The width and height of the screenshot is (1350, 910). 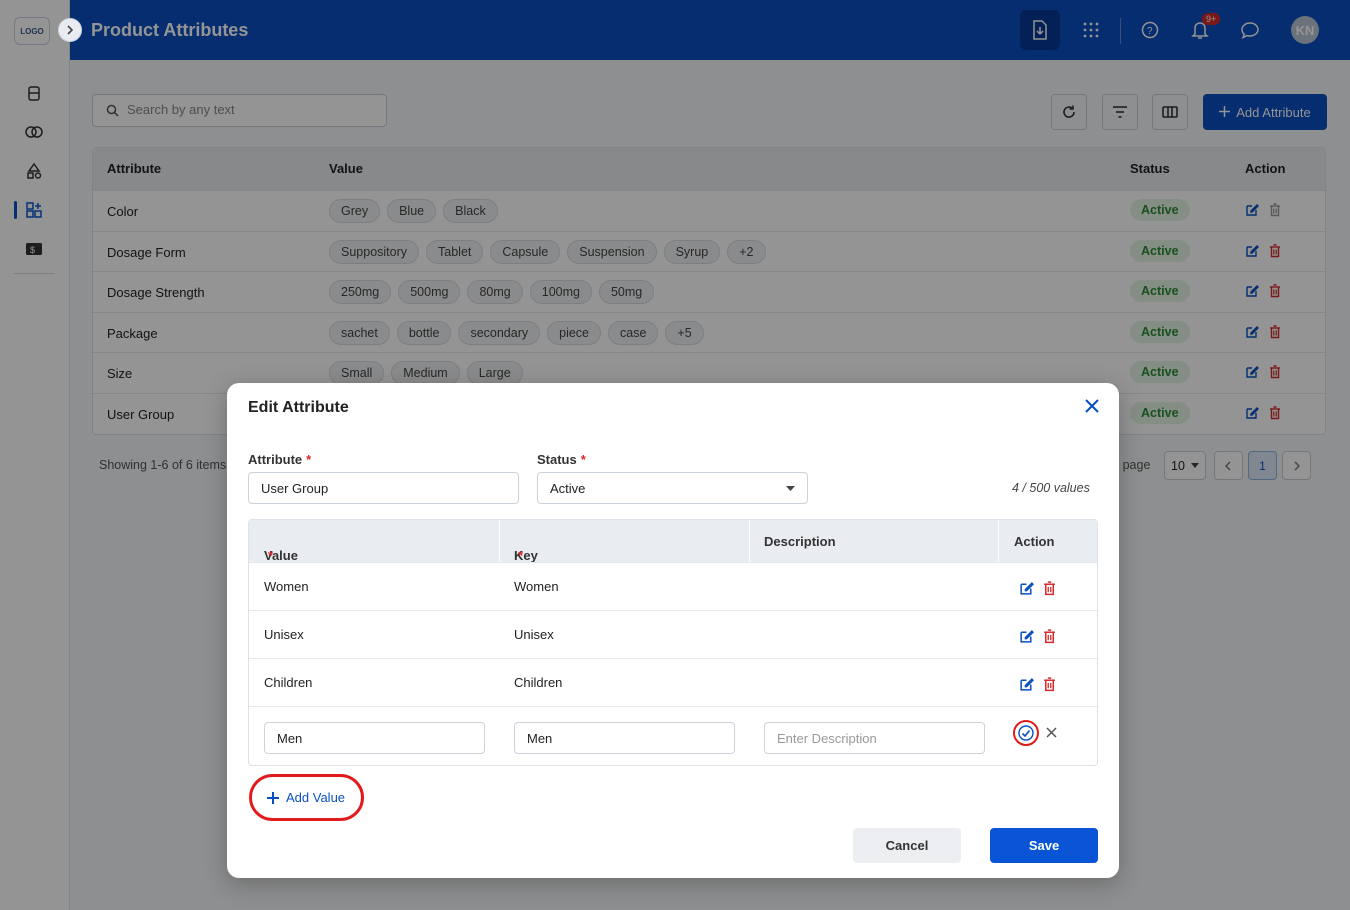 I want to click on status-field-label: Status *, so click(x=561, y=459).